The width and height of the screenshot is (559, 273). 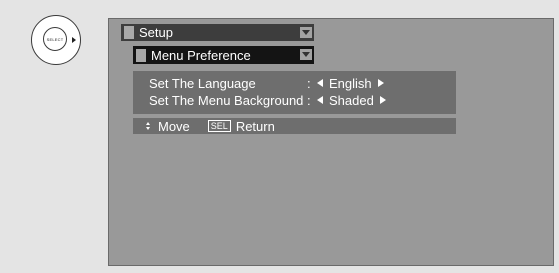 What do you see at coordinates (202, 83) in the screenshot?
I see `setting-label: Set The Language` at bounding box center [202, 83].